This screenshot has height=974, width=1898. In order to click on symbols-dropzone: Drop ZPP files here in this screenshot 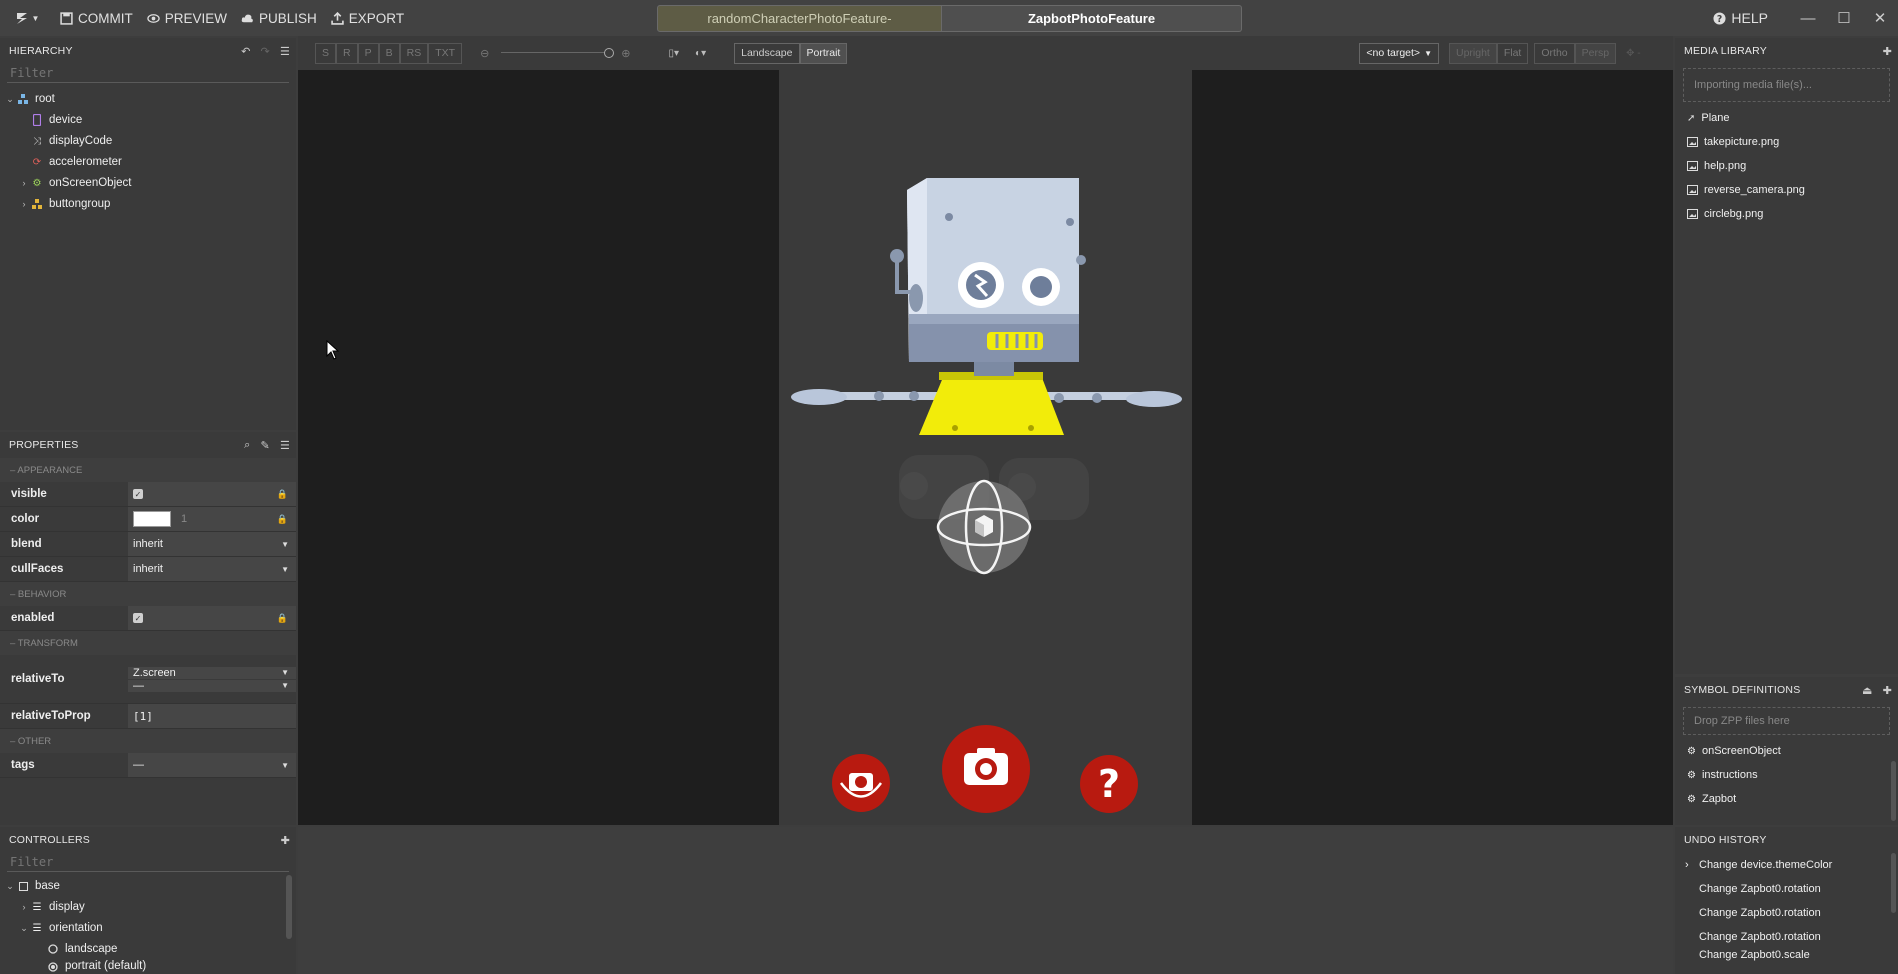, I will do `click(1786, 721)`.